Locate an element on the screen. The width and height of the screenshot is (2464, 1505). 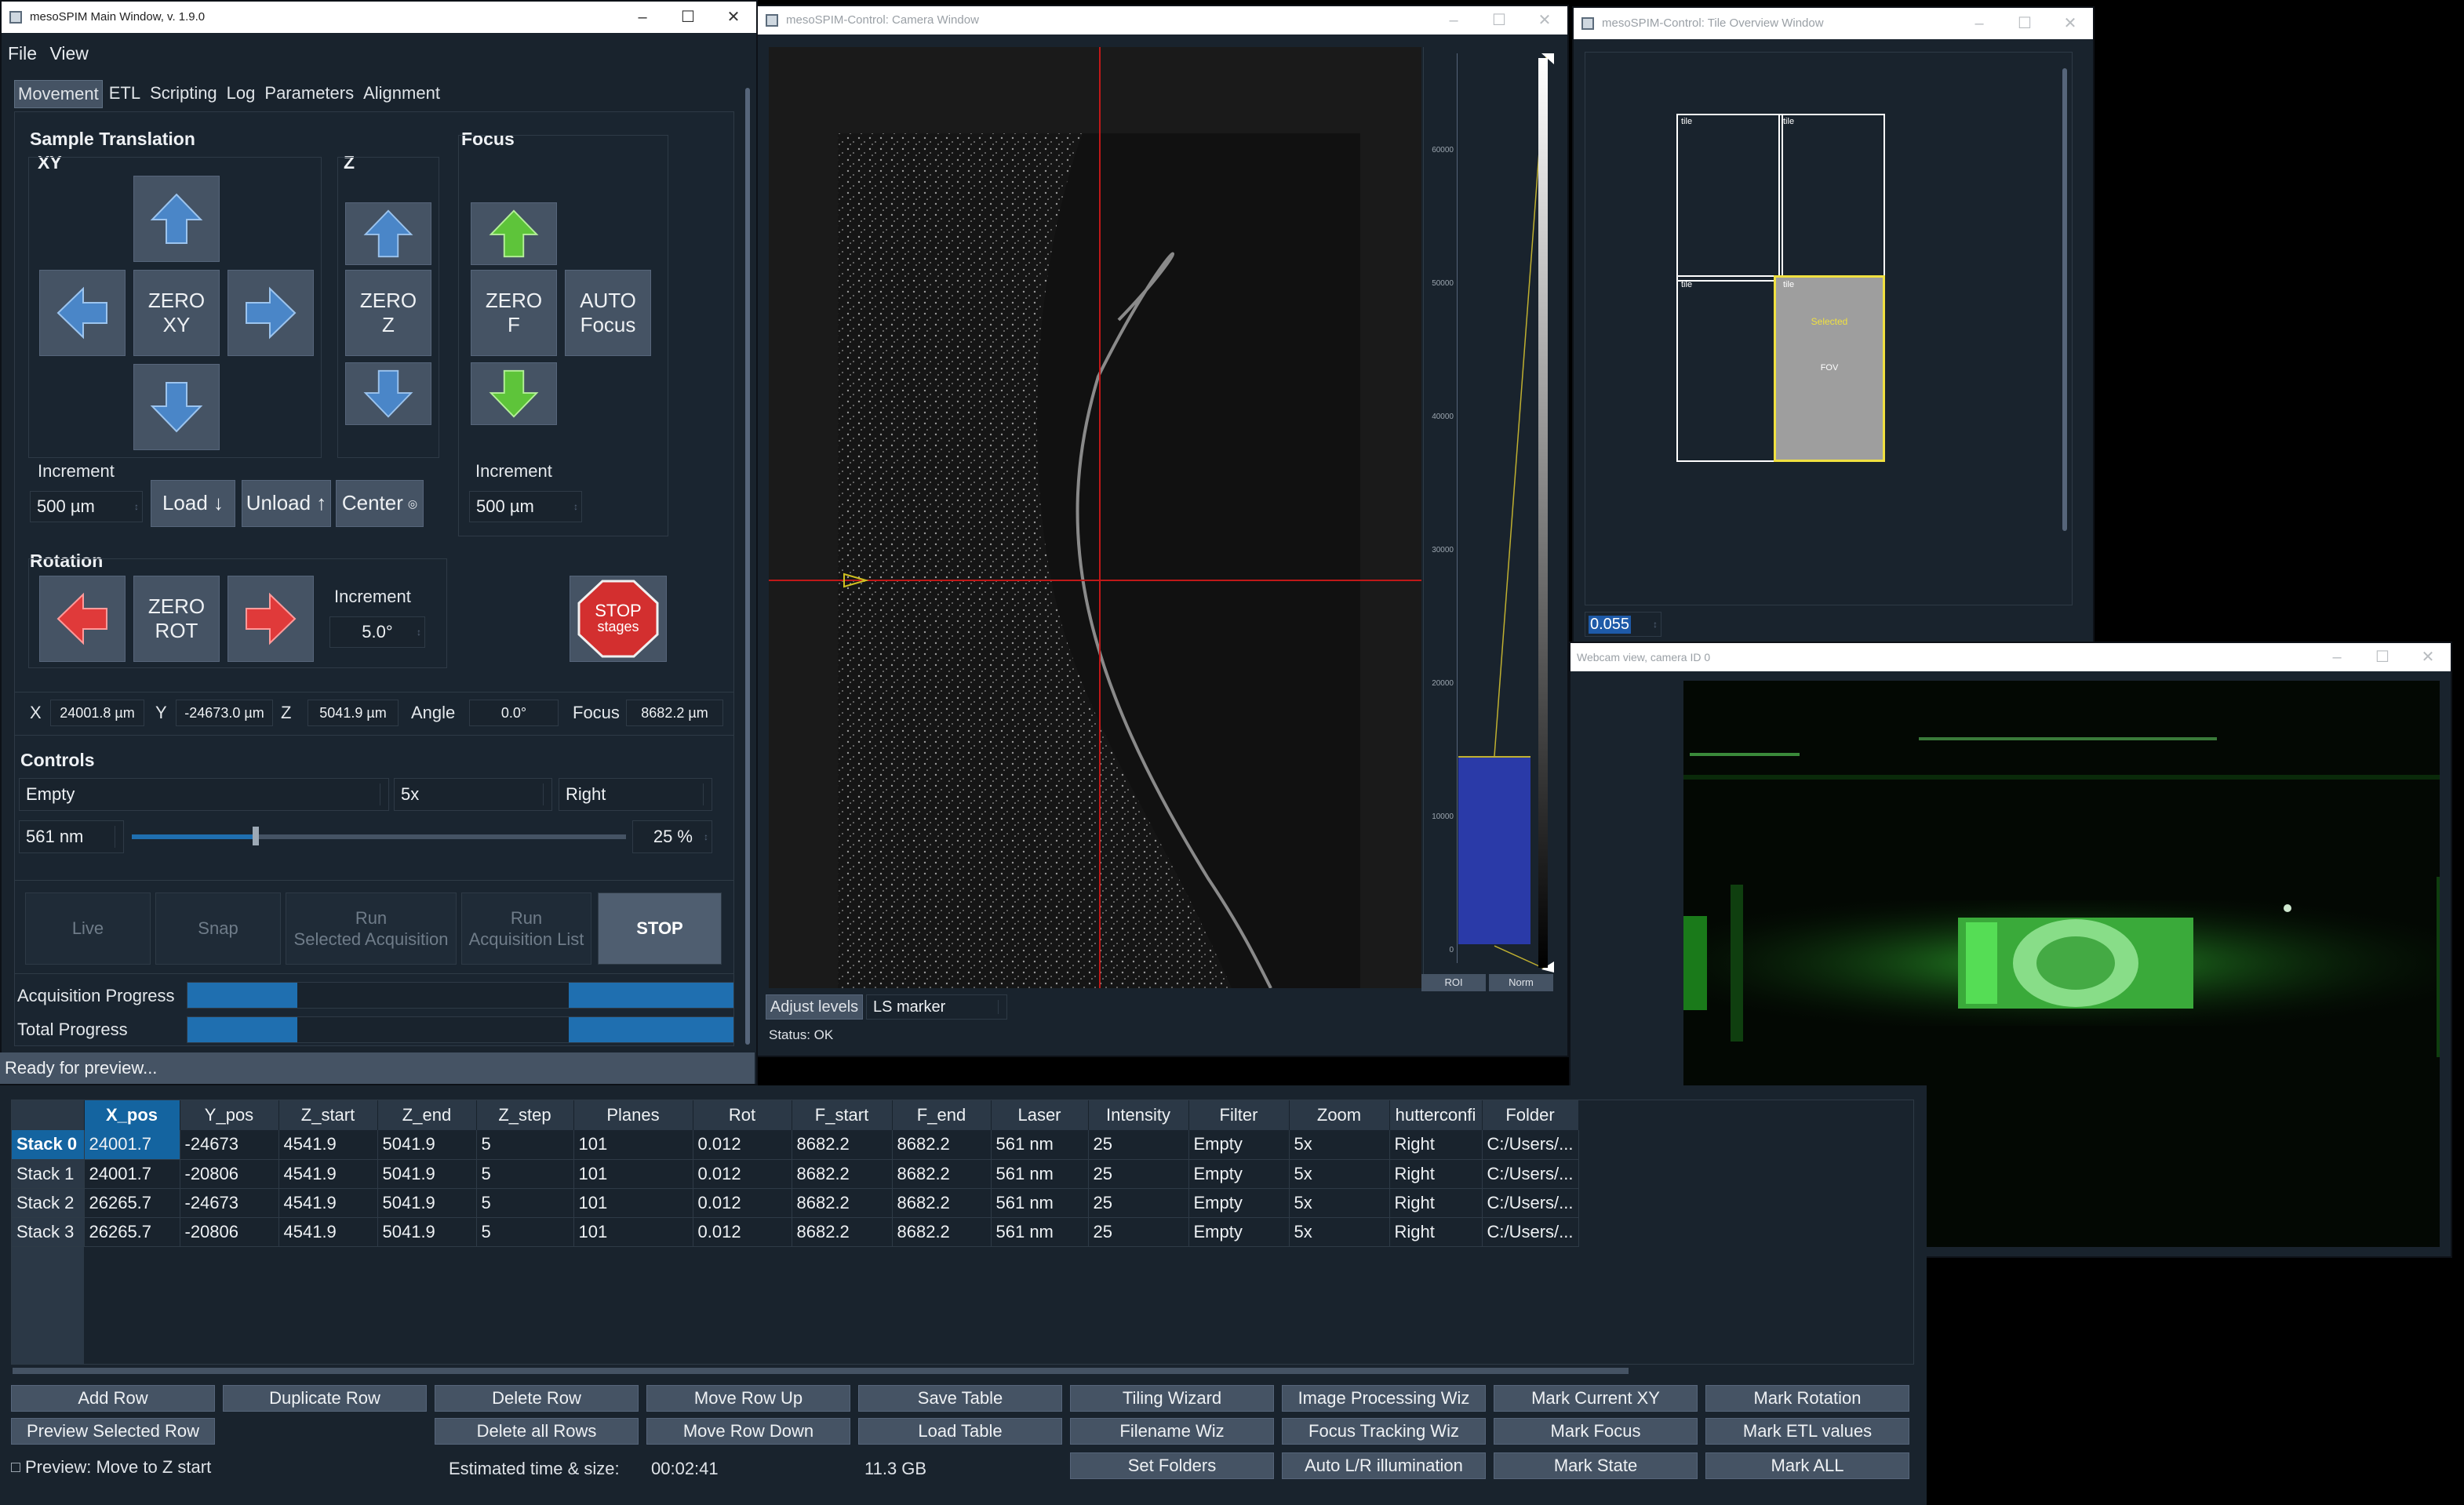
column-header: X_pos is located at coordinates (132, 1115).